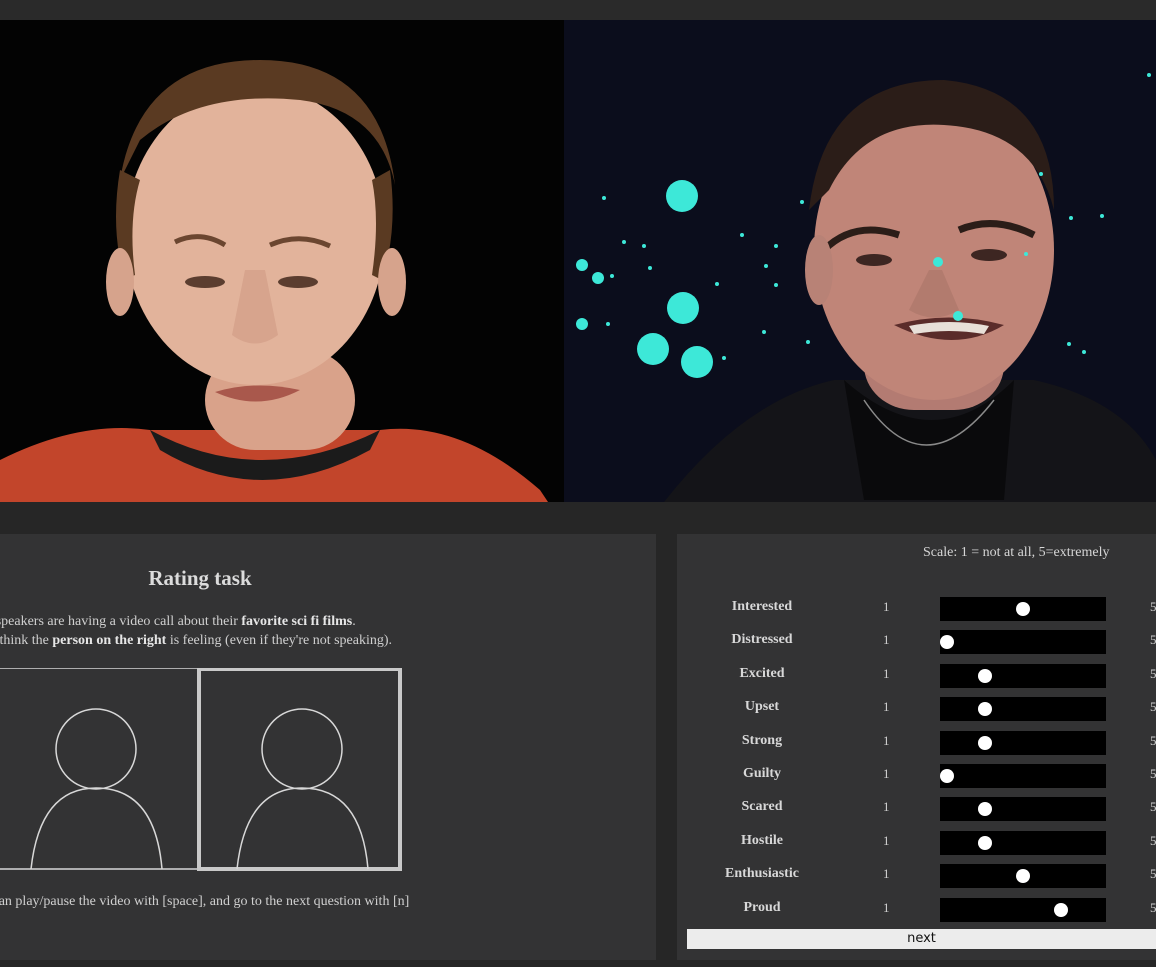  I want to click on rating-row-upset: Upset 1 5, so click(916, 709).